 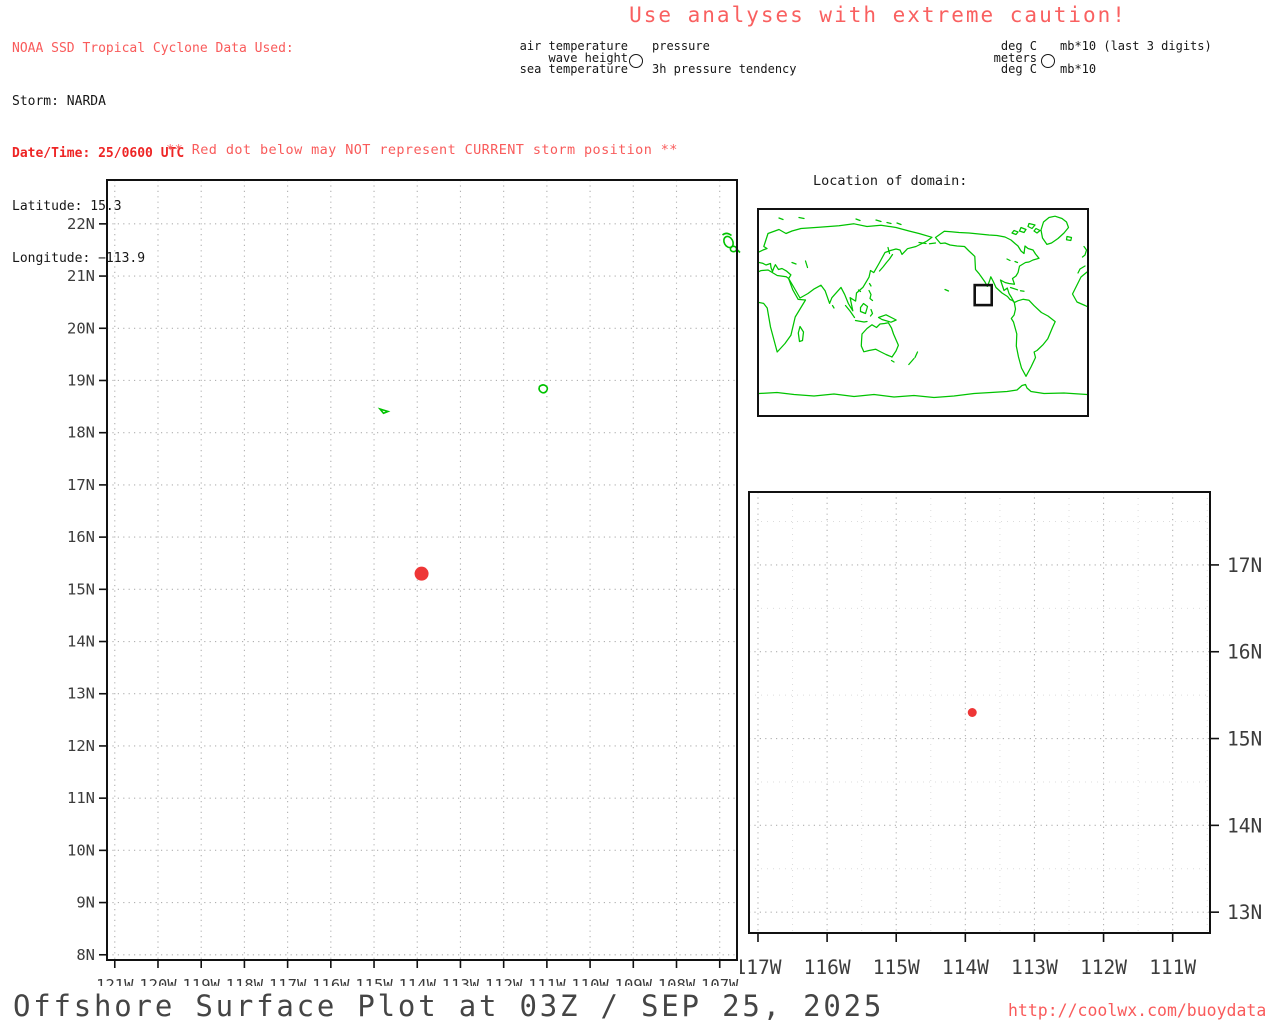 I want to click on legend-pressure-tendency: 3h pressure tendency, so click(x=724, y=69).